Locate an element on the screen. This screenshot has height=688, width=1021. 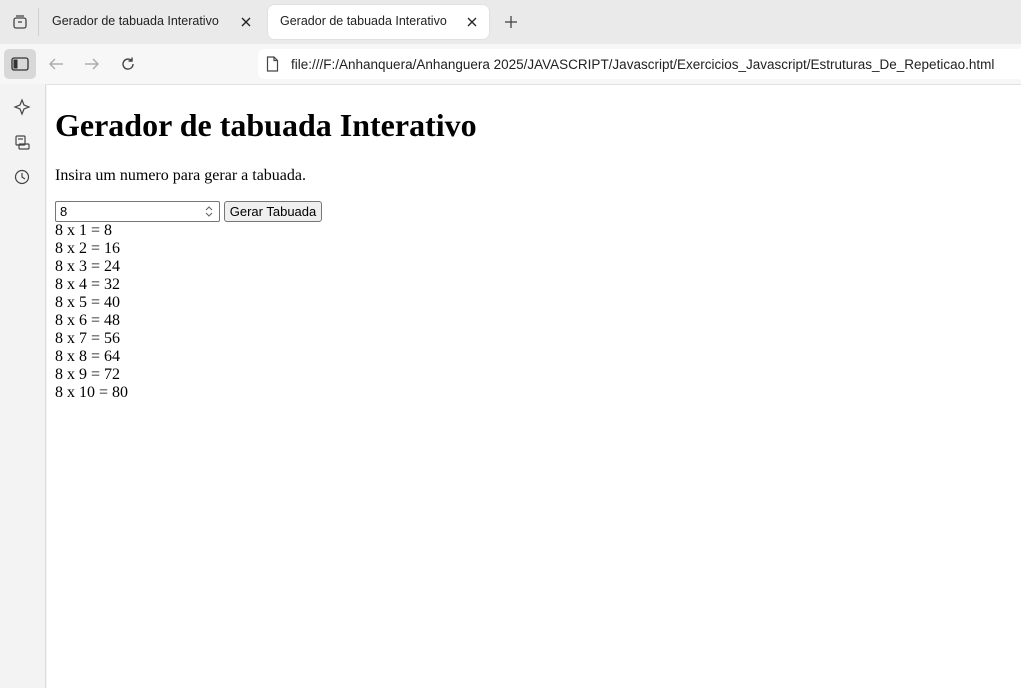
tab-2-active: Gerador de tabuada Interativo is located at coordinates (378, 22).